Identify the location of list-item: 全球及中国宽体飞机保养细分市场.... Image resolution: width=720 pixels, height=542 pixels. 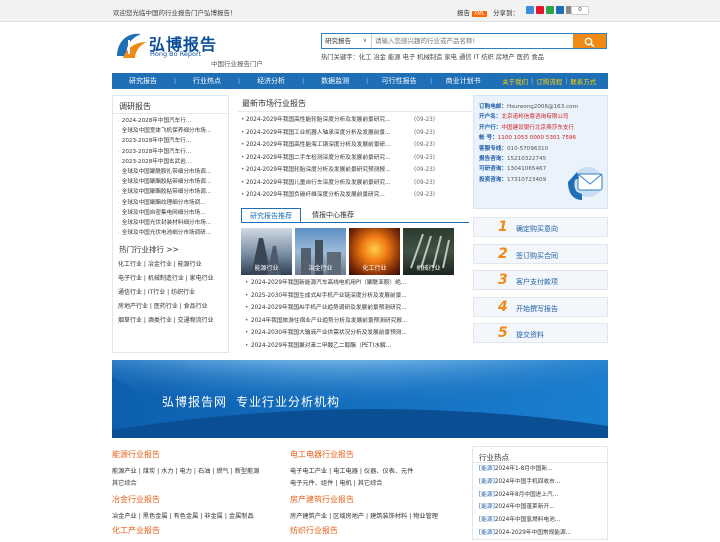
(172, 131).